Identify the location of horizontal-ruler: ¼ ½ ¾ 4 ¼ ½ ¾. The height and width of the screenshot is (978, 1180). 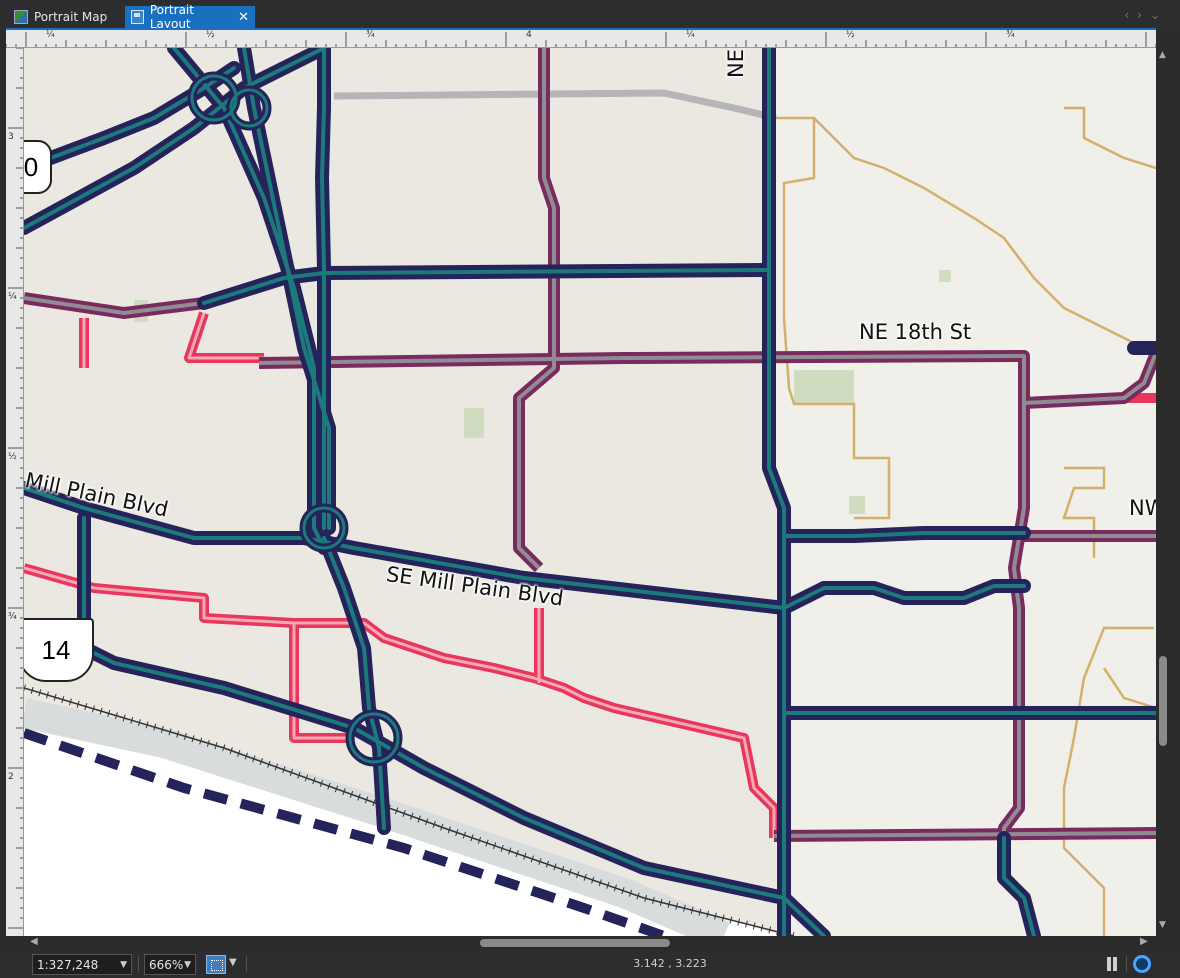
(581, 39).